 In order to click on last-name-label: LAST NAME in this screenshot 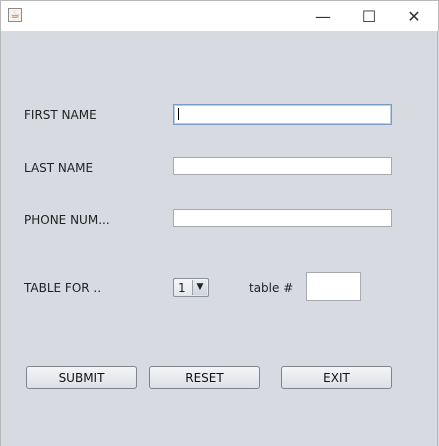, I will do `click(59, 168)`.